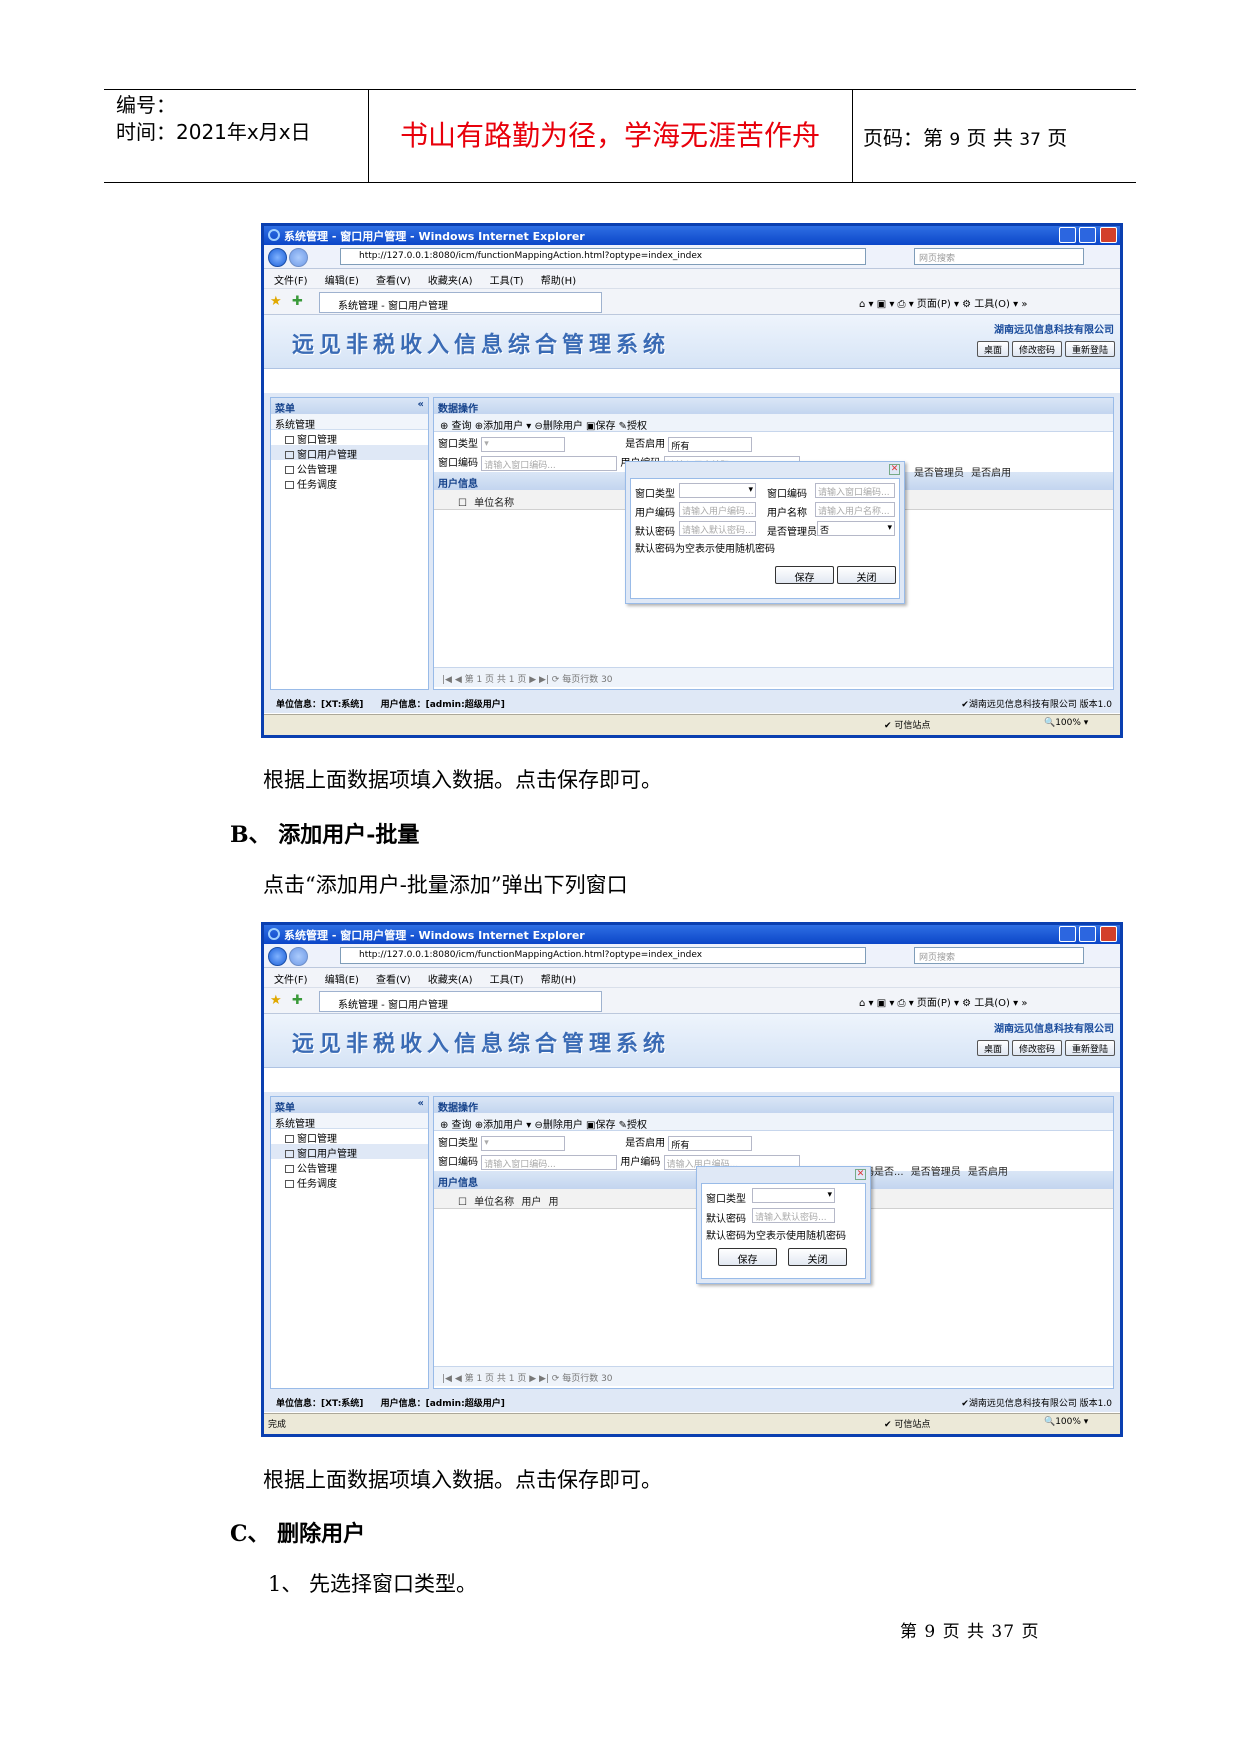 This screenshot has height=1754, width=1241. What do you see at coordinates (146, 105) in the screenshot?
I see `doc-number-label: 编号：` at bounding box center [146, 105].